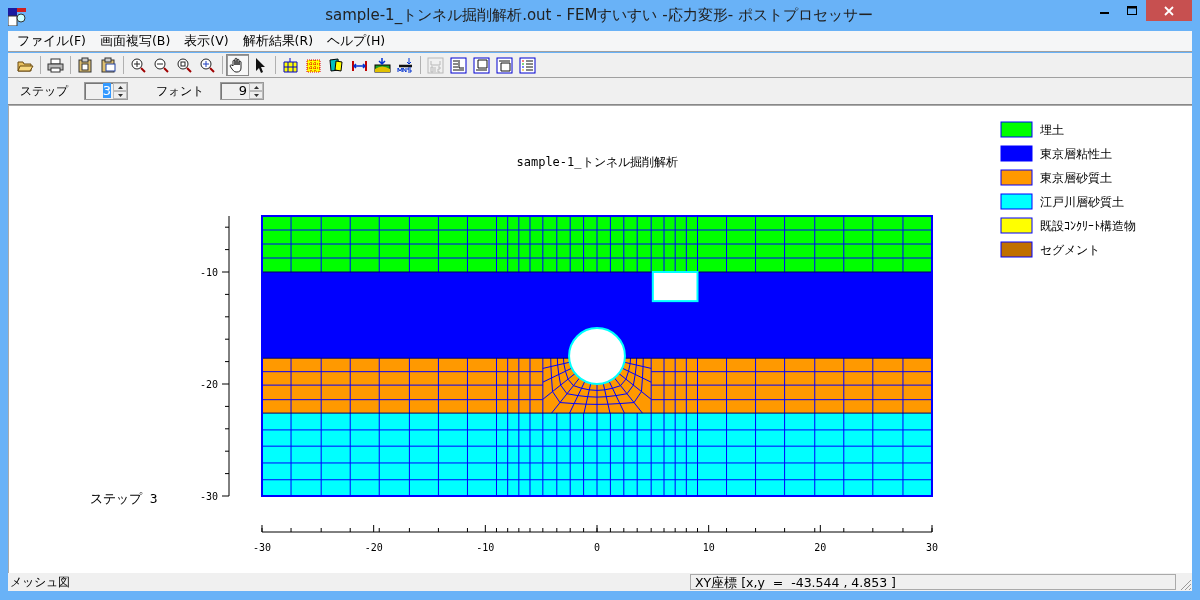 Image resolution: width=1200 pixels, height=600 pixels. I want to click on list-icon, so click(527, 65).